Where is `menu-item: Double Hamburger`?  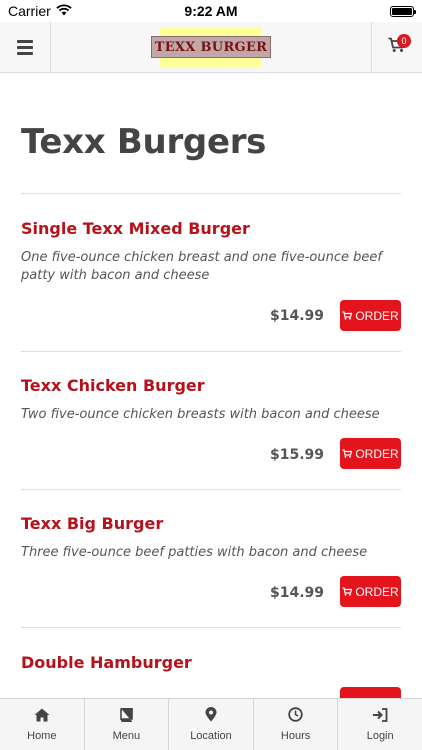
menu-item: Double Hamburger is located at coordinates (211, 675).